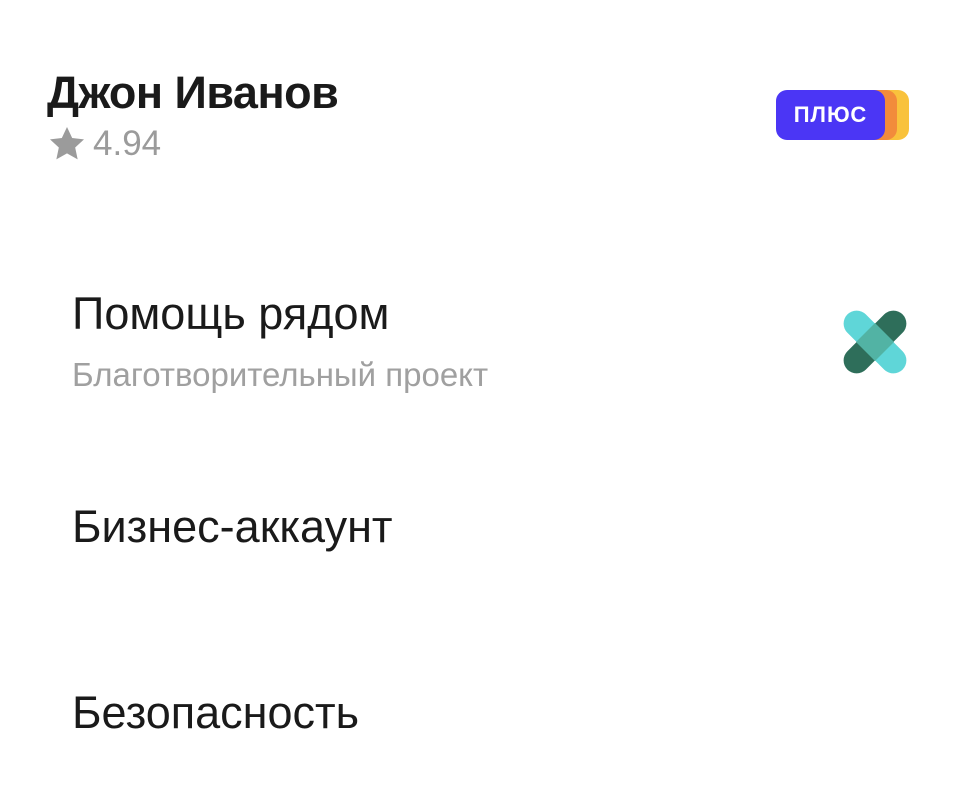  Describe the element at coordinates (232, 526) in the screenshot. I see `menu-item-title: Бизнес-аккаунт` at that location.